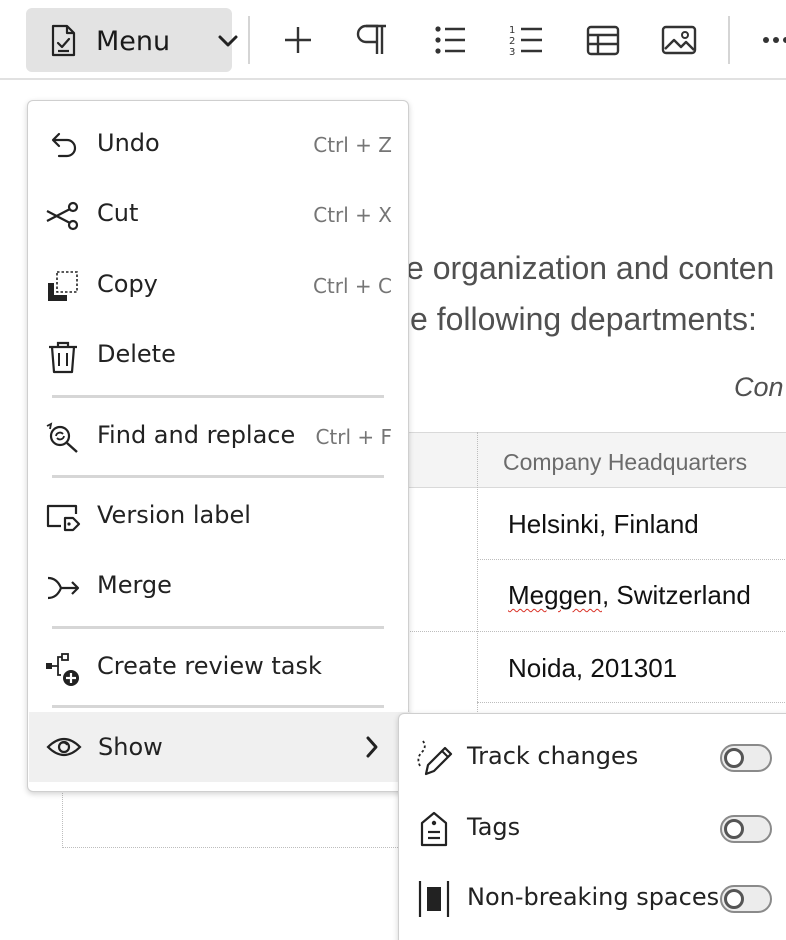 The height and width of the screenshot is (940, 786). What do you see at coordinates (759, 387) in the screenshot?
I see `table-caption: Con` at bounding box center [759, 387].